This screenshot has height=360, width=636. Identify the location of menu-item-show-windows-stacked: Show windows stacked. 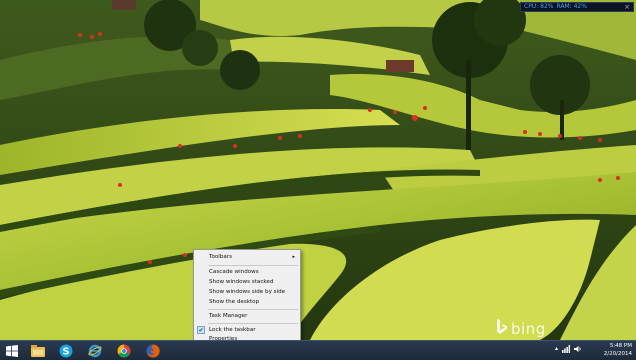
(247, 282).